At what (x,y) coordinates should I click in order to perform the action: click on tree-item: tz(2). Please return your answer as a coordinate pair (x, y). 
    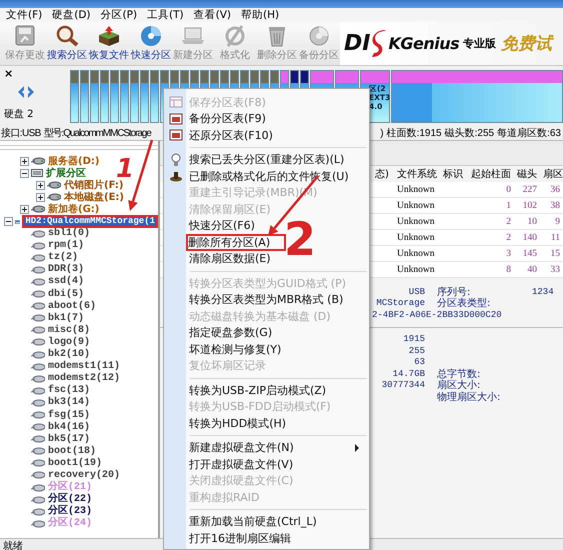
    Looking at the image, I should click on (63, 258).